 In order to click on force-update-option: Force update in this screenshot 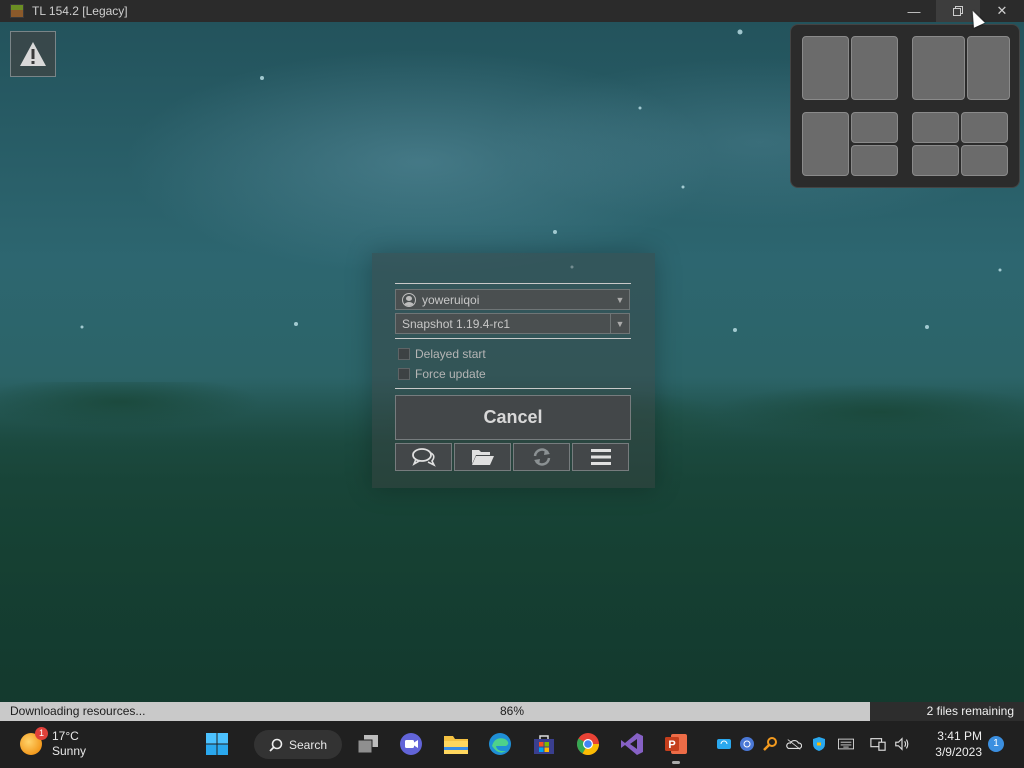, I will do `click(442, 374)`.